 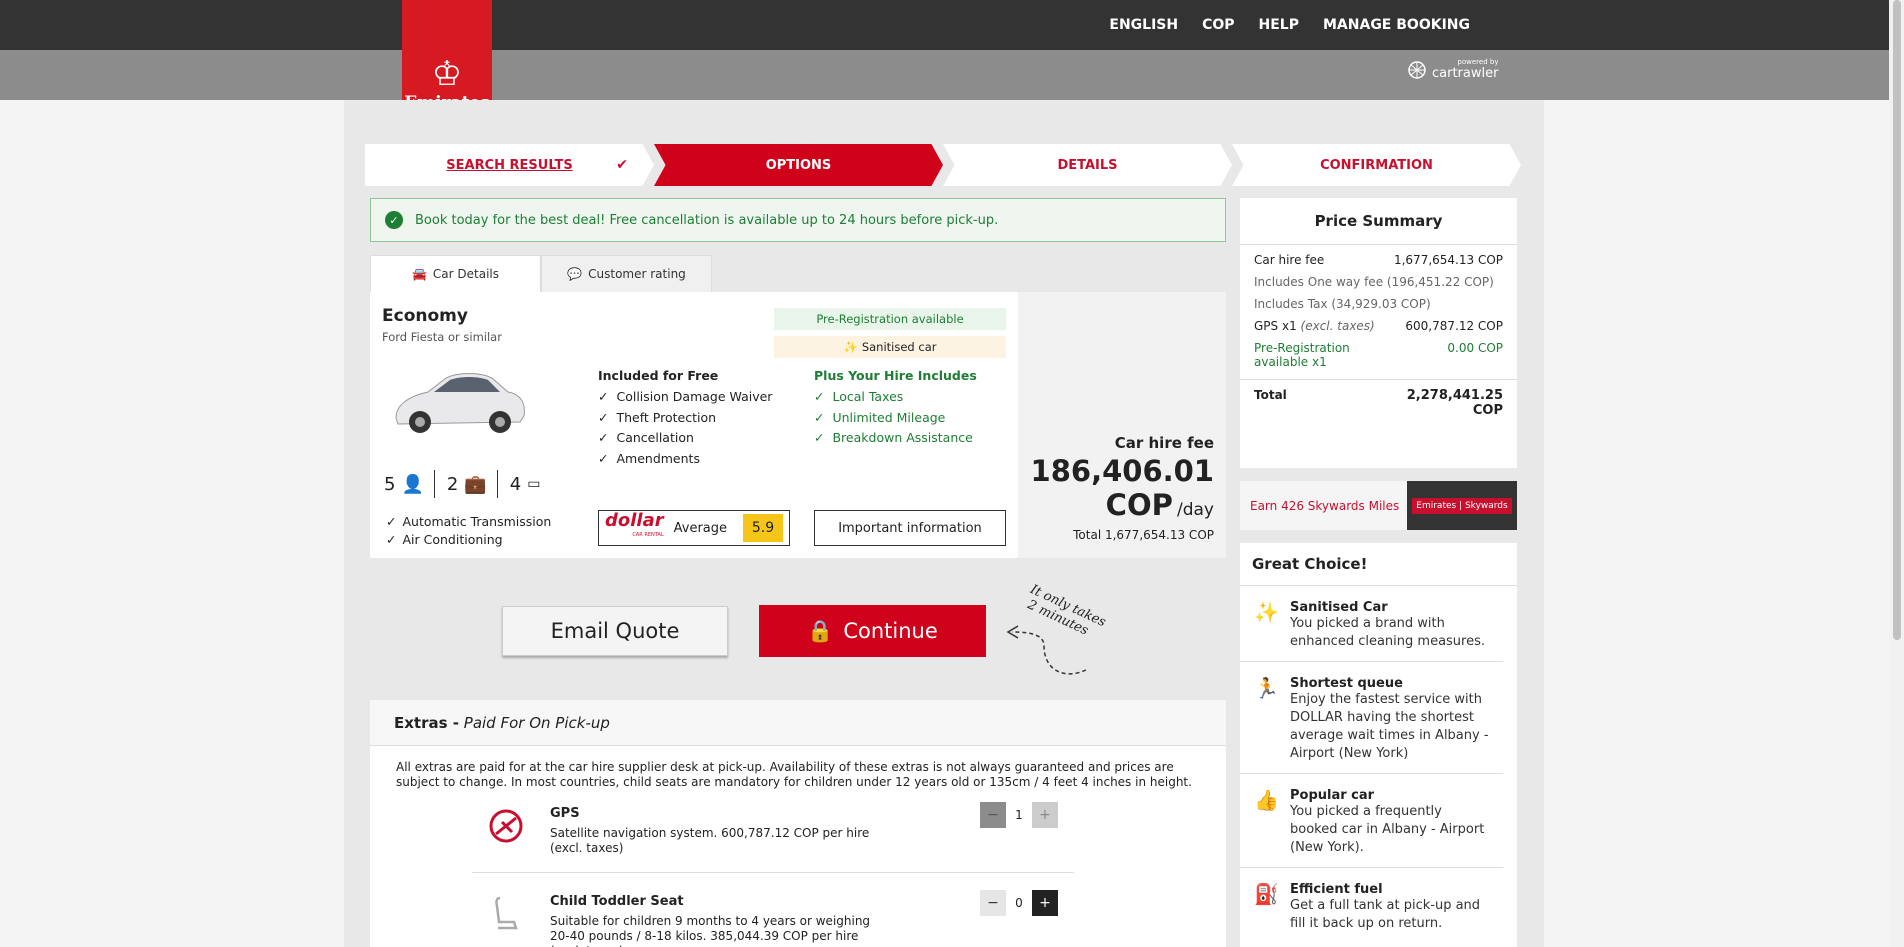 I want to click on row-value: 1,677,654.13 COP, so click(x=1448, y=260).